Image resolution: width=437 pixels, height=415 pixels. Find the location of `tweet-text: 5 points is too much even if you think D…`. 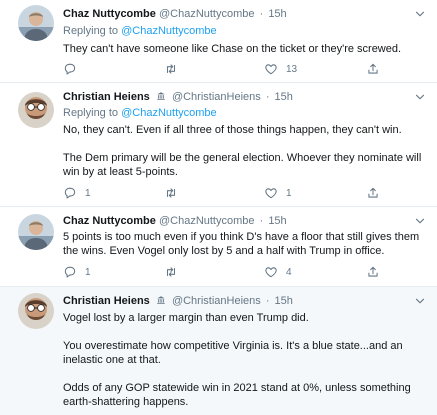

tweet-text: 5 points is too much even if you think D… is located at coordinates (243, 244).